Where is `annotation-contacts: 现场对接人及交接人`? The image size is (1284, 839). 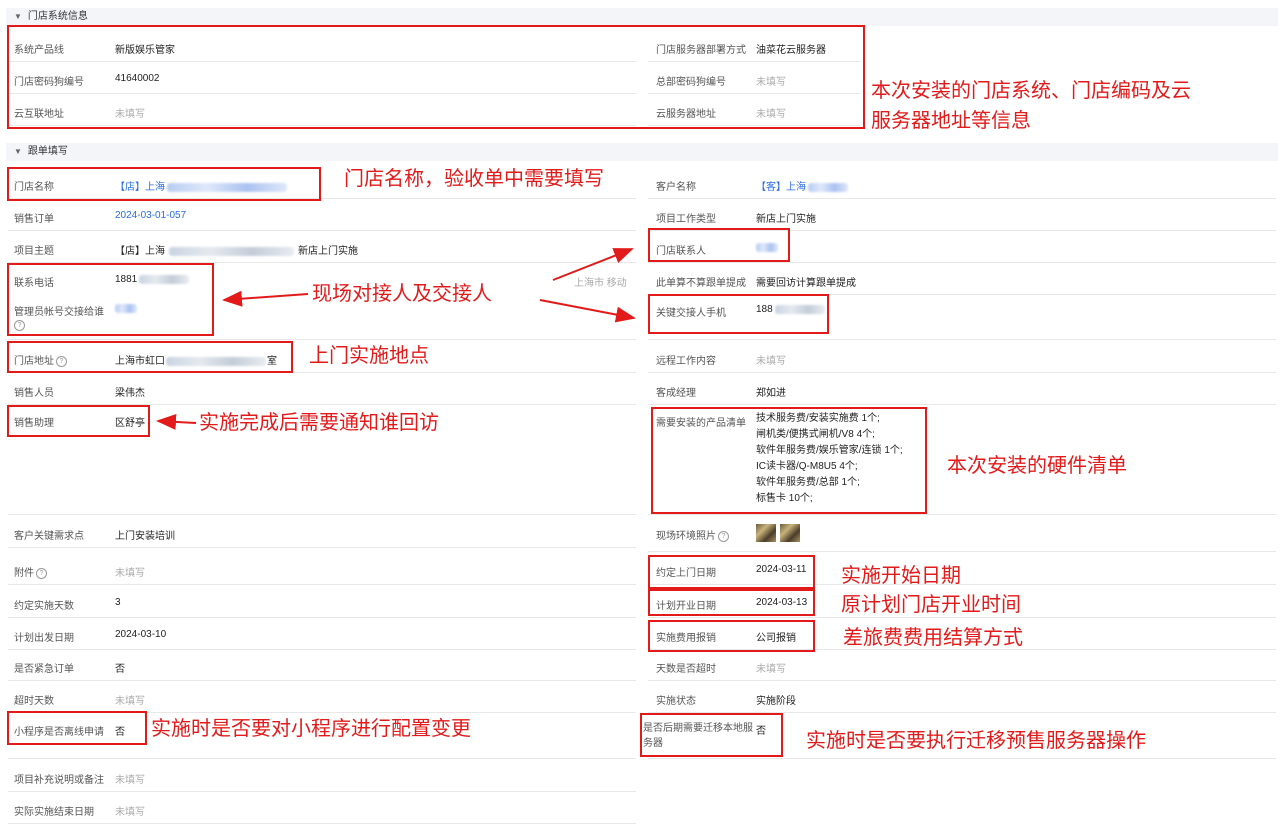 annotation-contacts: 现场对接人及交接人 is located at coordinates (402, 293).